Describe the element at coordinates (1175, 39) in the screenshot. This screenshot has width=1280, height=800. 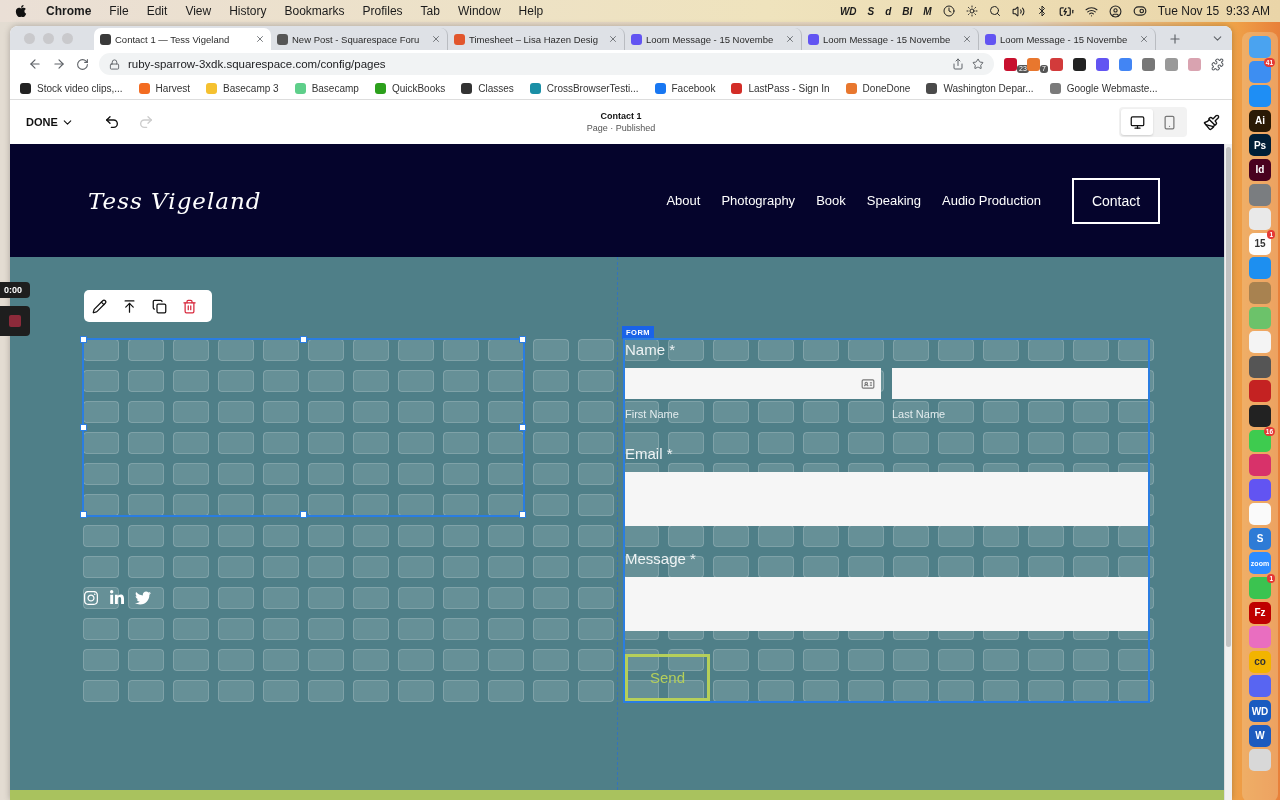
I see `new-tab-icon` at that location.